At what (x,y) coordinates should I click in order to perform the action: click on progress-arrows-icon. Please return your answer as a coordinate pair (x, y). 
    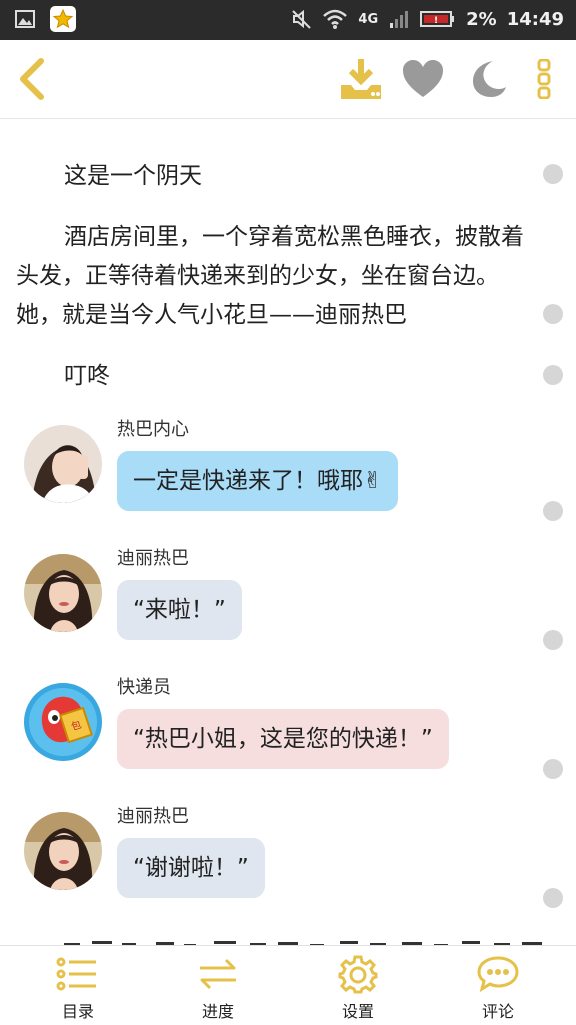
    Looking at the image, I should click on (218, 974).